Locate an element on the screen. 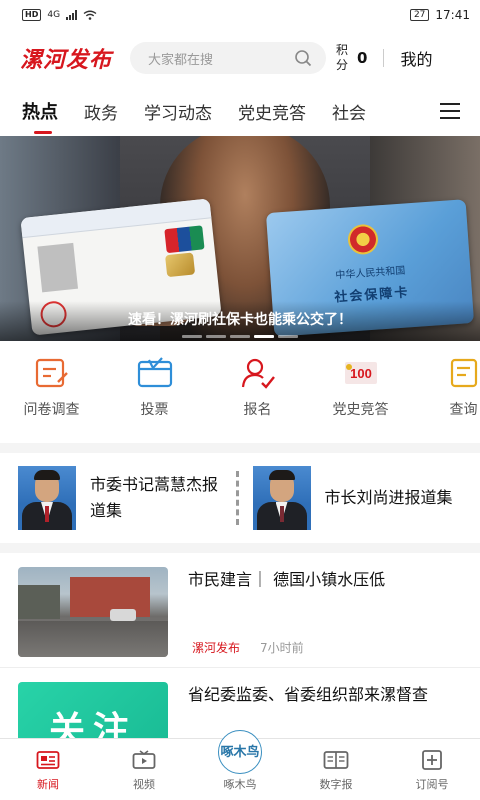 This screenshot has height=800, width=480. wifi-icon is located at coordinates (90, 15).